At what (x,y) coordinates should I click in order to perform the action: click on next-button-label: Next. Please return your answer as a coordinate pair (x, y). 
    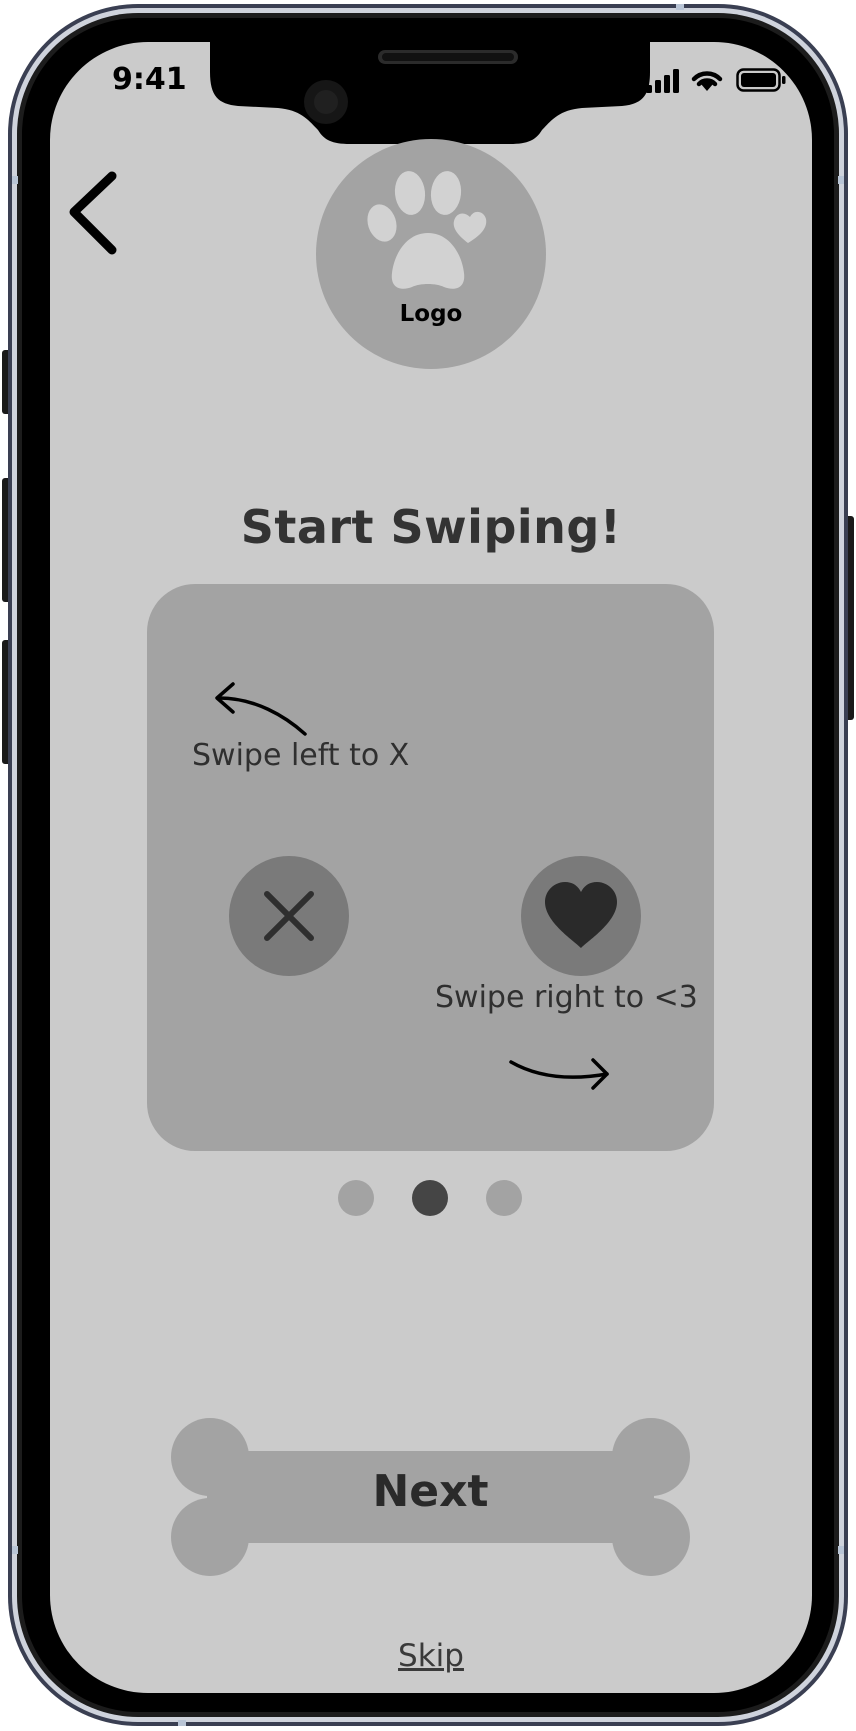
    Looking at the image, I should click on (430, 1491).